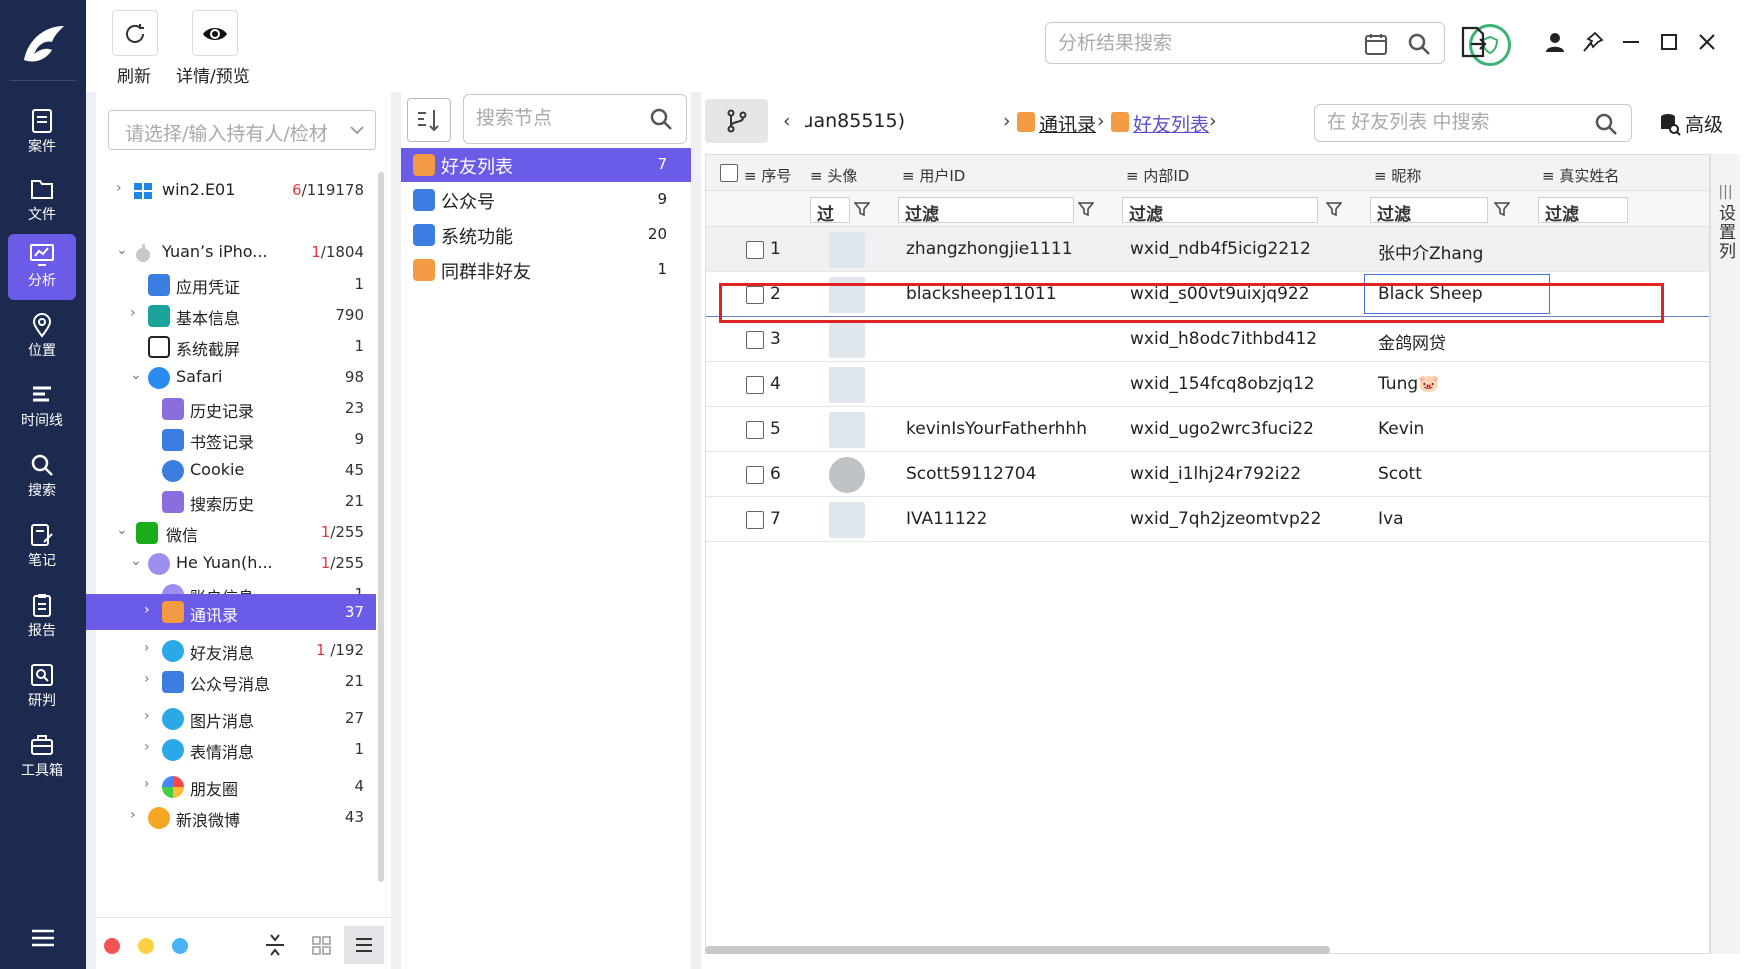 This screenshot has height=969, width=1750. Describe the element at coordinates (236, 253) in the screenshot. I see `tree-item-iphone: ⌄ Yuan’s iPho... 1/1804` at that location.